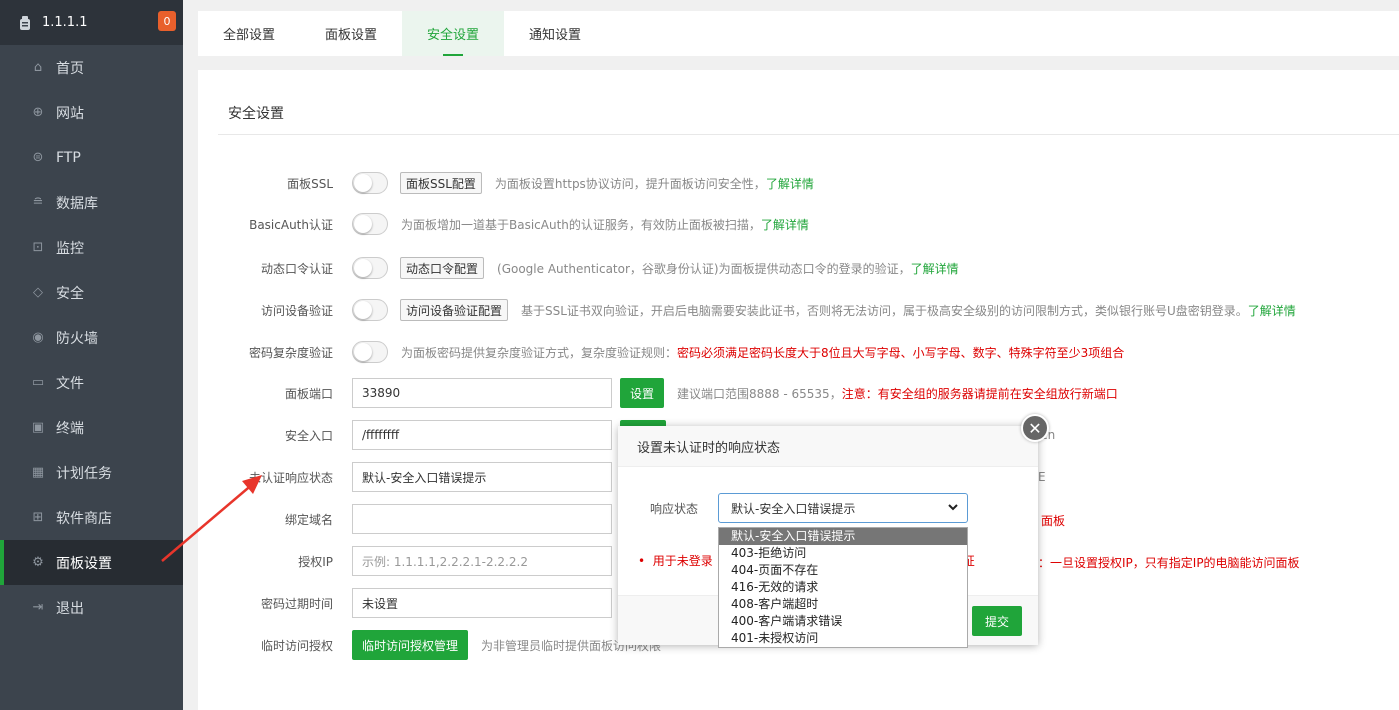  I want to click on desc-panel-port: 建议端口范围8888 - 65535，, so click(759, 393).